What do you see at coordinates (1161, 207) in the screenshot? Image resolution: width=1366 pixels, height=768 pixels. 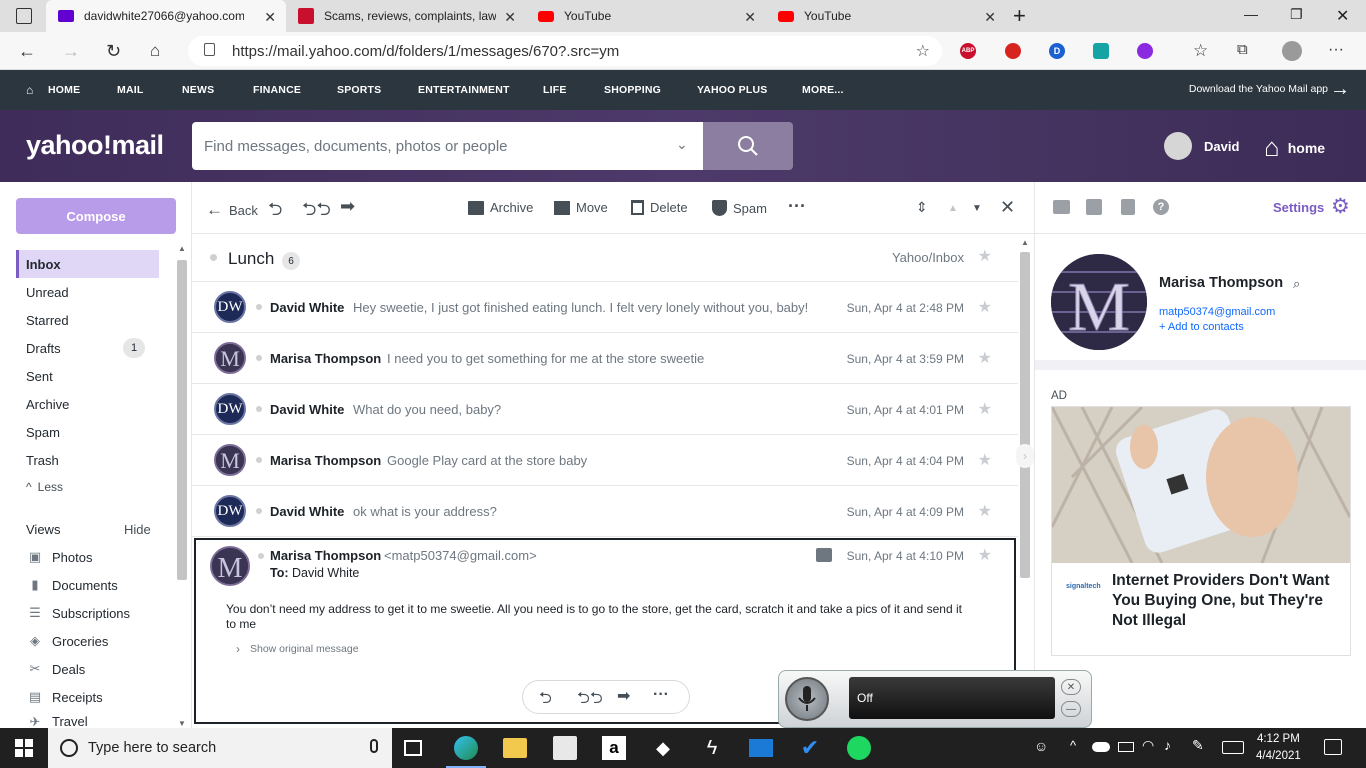 I see `help-icon: ?` at bounding box center [1161, 207].